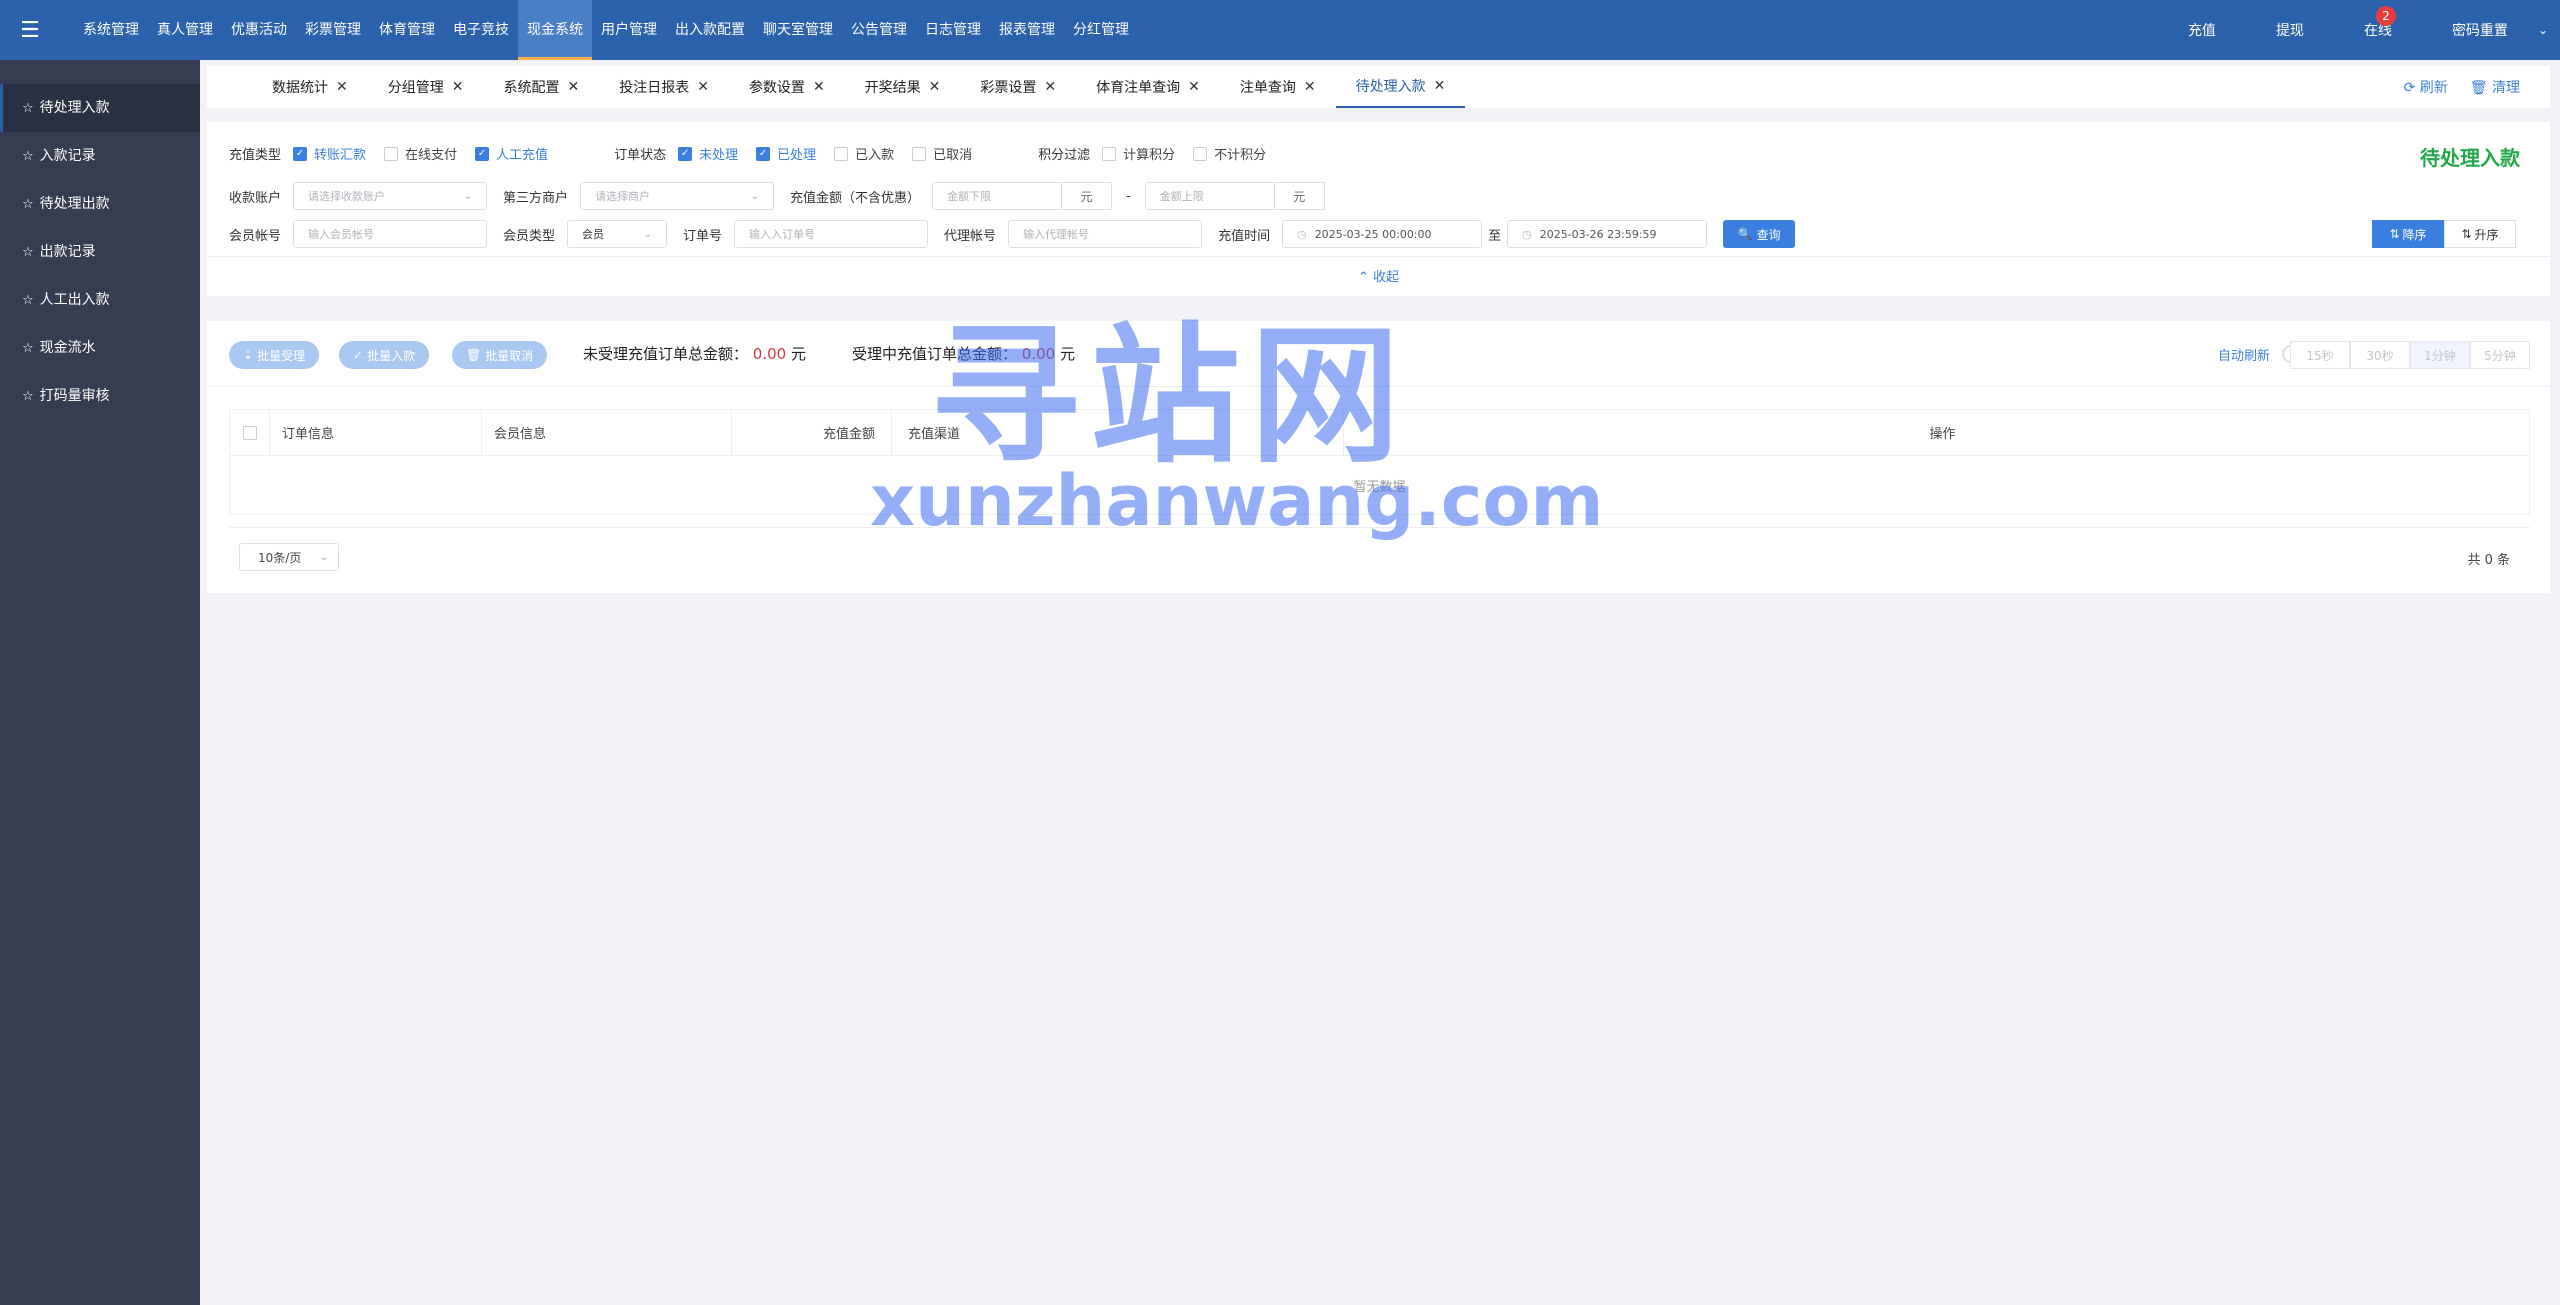 The image size is (2560, 1305). What do you see at coordinates (481, 30) in the screenshot?
I see `topnav-item: 电子竞技` at bounding box center [481, 30].